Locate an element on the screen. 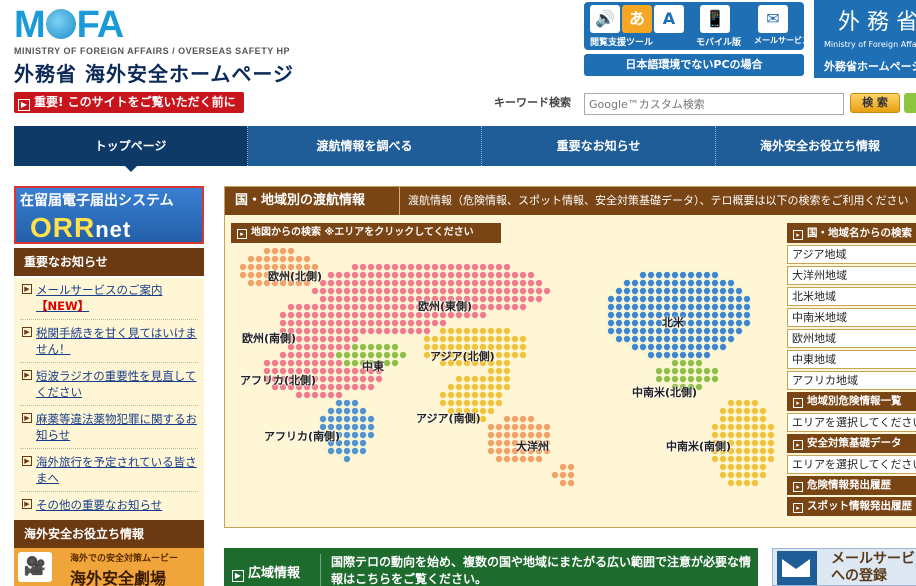 Image resolution: width=916 pixels, height=586 pixels. important-notice-button: ▶ 重要! このサイトをご覧いただく前に is located at coordinates (129, 102).